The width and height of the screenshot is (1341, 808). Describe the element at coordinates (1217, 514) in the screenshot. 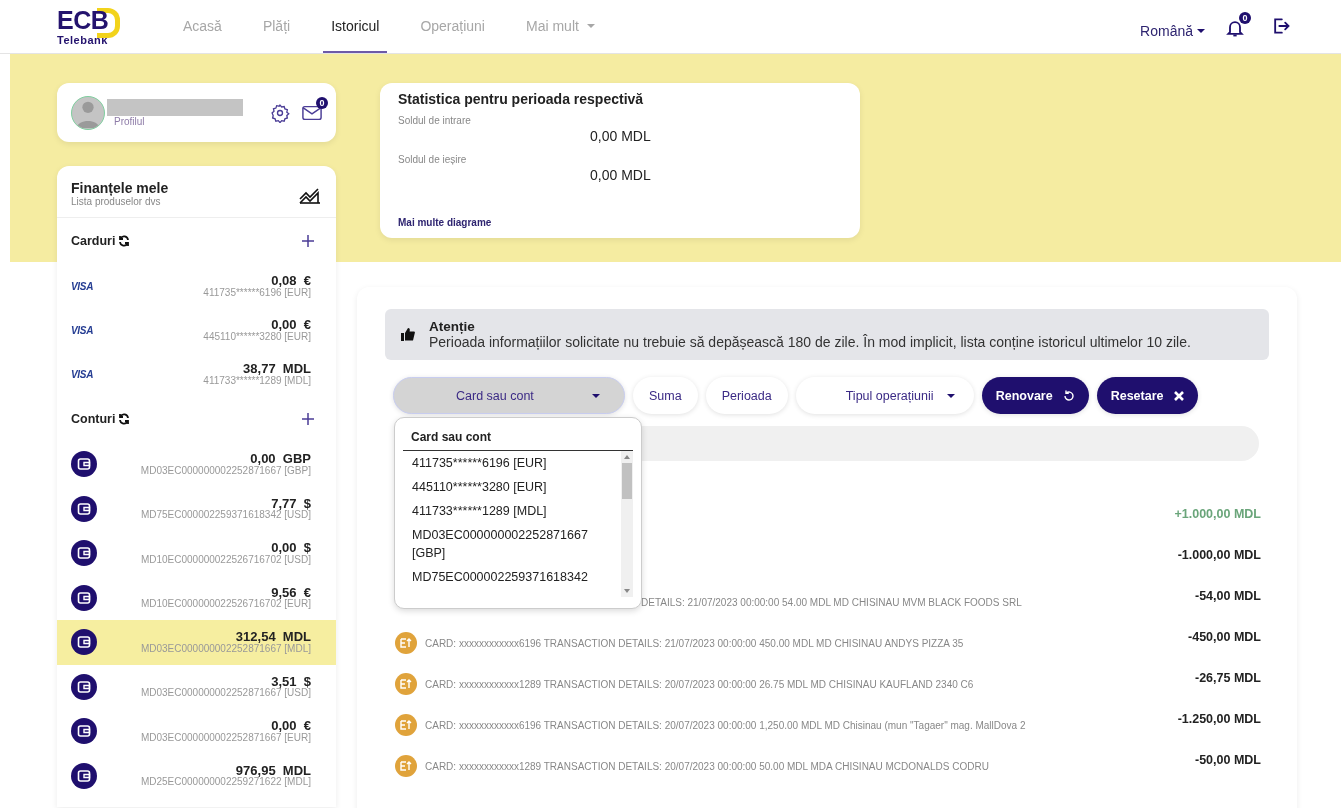

I see `transaction-amount: +1.000,00 MDL` at that location.